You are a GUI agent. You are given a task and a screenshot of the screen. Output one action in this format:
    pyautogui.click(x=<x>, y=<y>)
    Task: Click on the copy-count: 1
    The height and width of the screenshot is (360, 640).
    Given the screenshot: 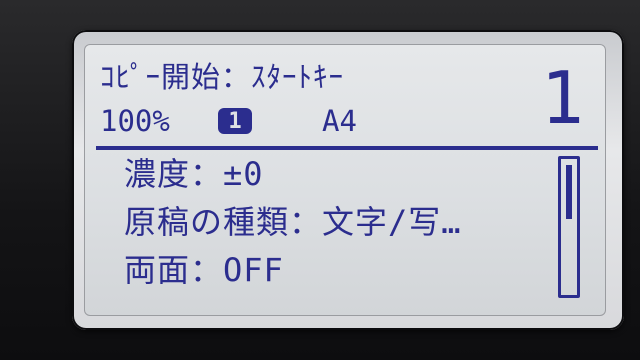 What is the action you would take?
    pyautogui.click(x=562, y=98)
    